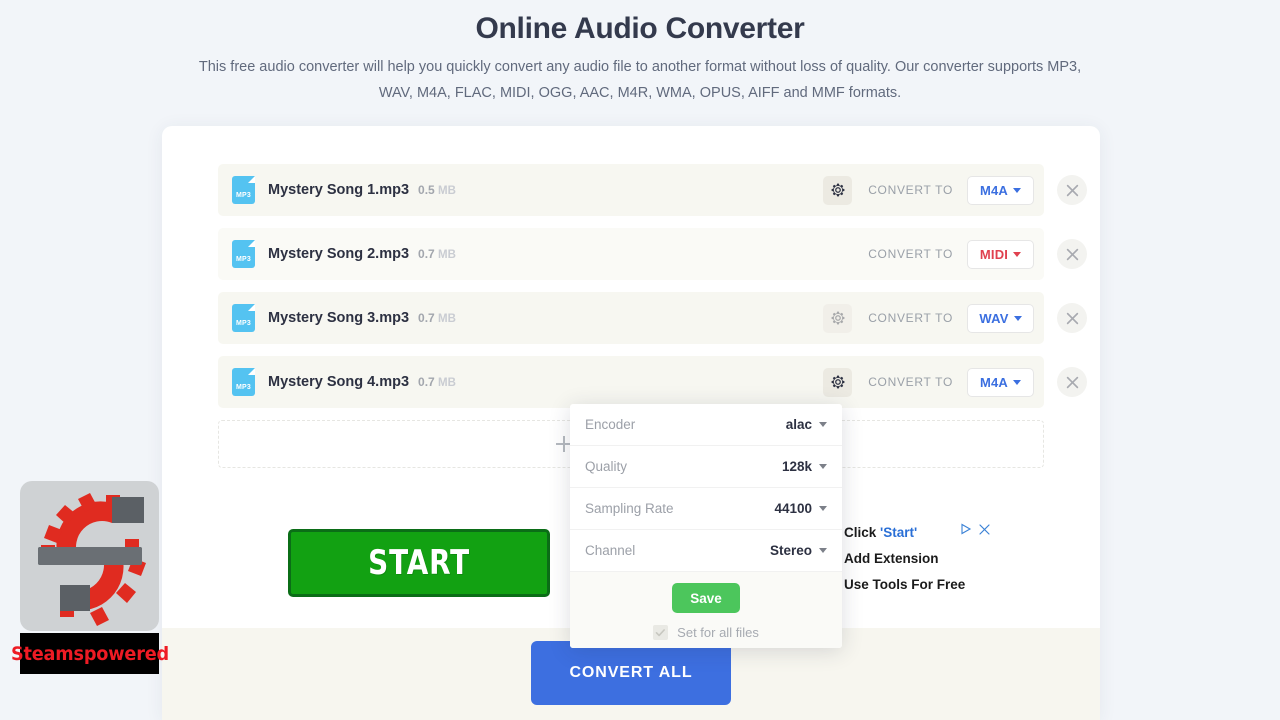  I want to click on setting-value: alac, so click(798, 424).